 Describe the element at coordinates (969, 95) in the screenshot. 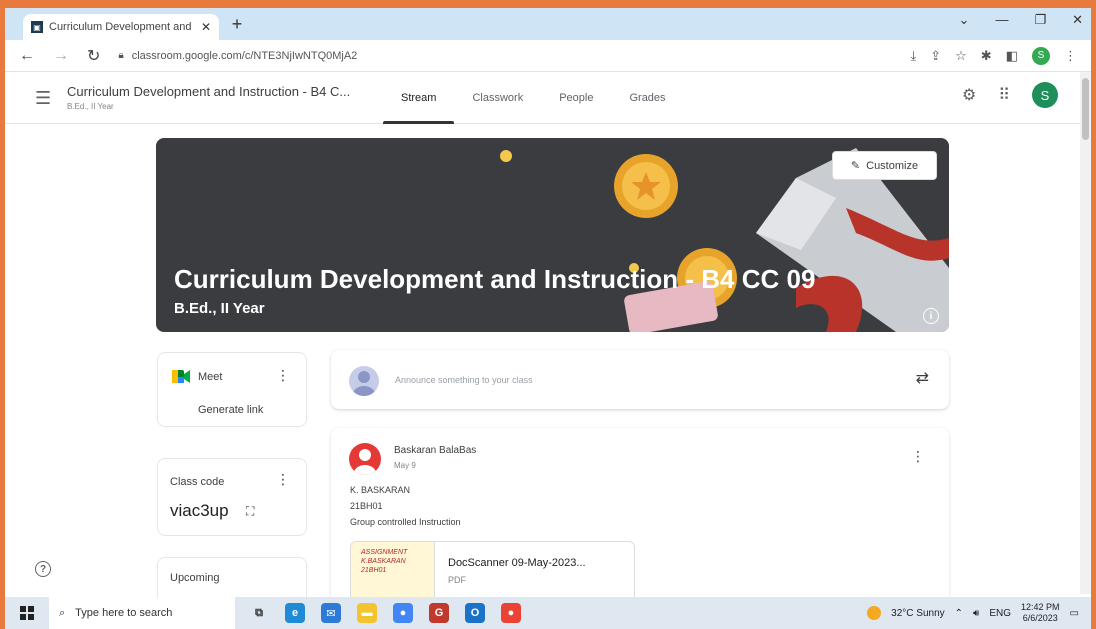

I see `gear-icon: ⚙` at that location.